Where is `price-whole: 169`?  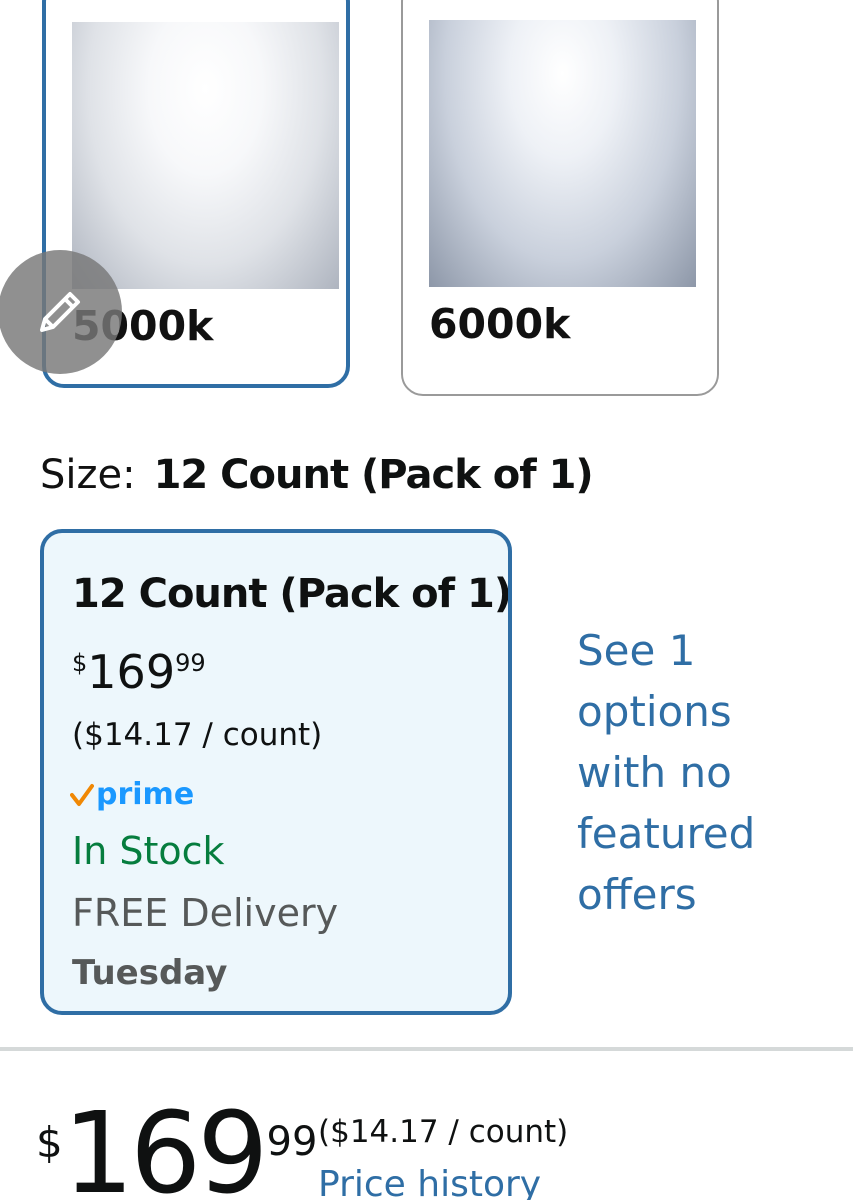
price-whole: 169 is located at coordinates (131, 672).